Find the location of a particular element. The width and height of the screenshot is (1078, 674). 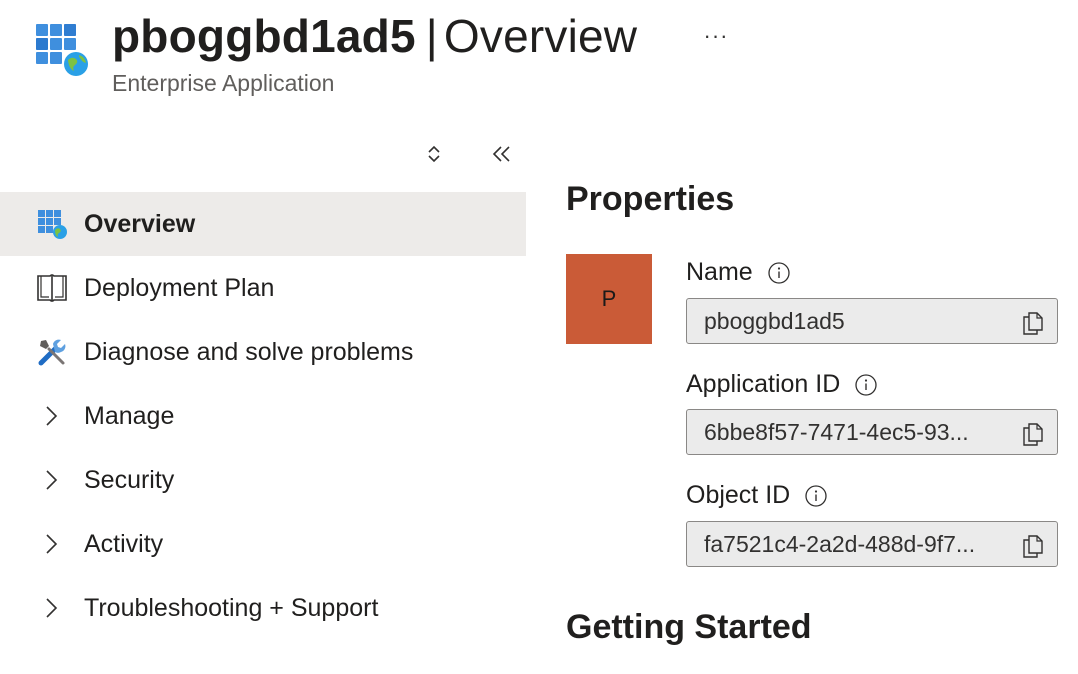

name-field: pboggbd1ad5 is located at coordinates (872, 321).